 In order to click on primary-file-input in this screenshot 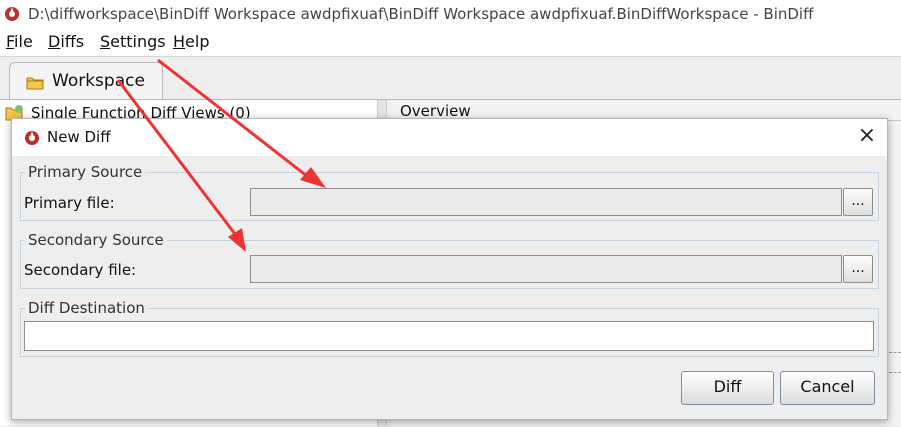, I will do `click(546, 202)`.